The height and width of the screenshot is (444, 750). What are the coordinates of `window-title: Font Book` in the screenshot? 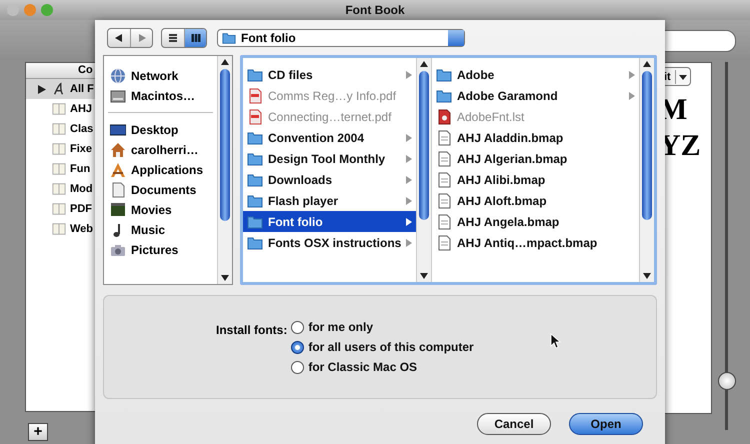 It's located at (375, 10).